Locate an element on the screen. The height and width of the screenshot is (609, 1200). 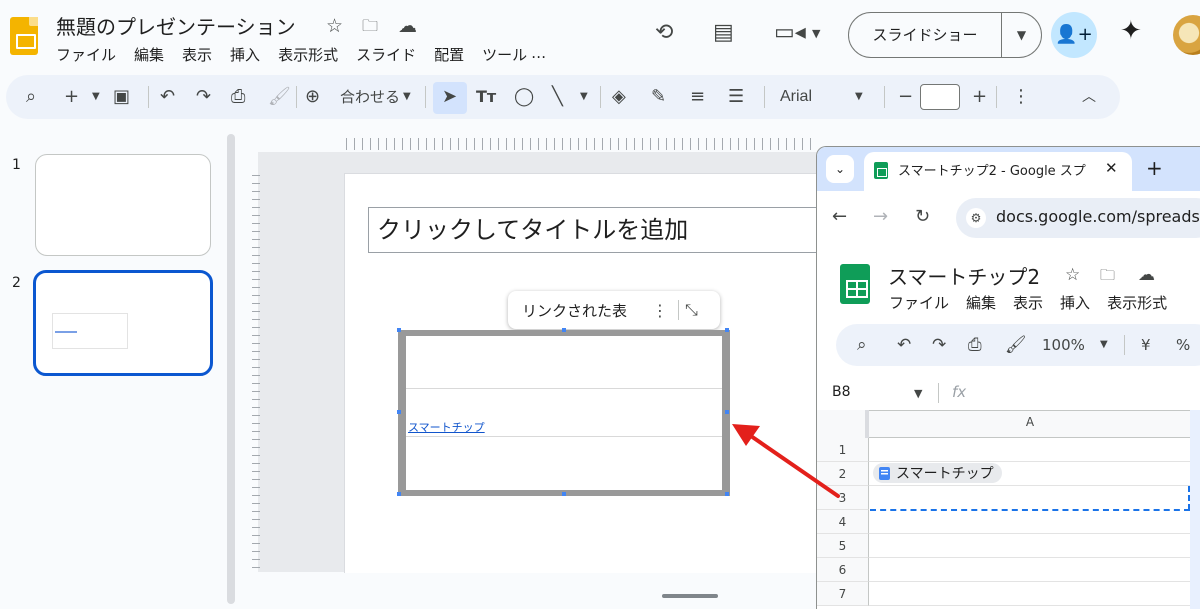
currency-format-button: ¥ is located at coordinates (1146, 345).